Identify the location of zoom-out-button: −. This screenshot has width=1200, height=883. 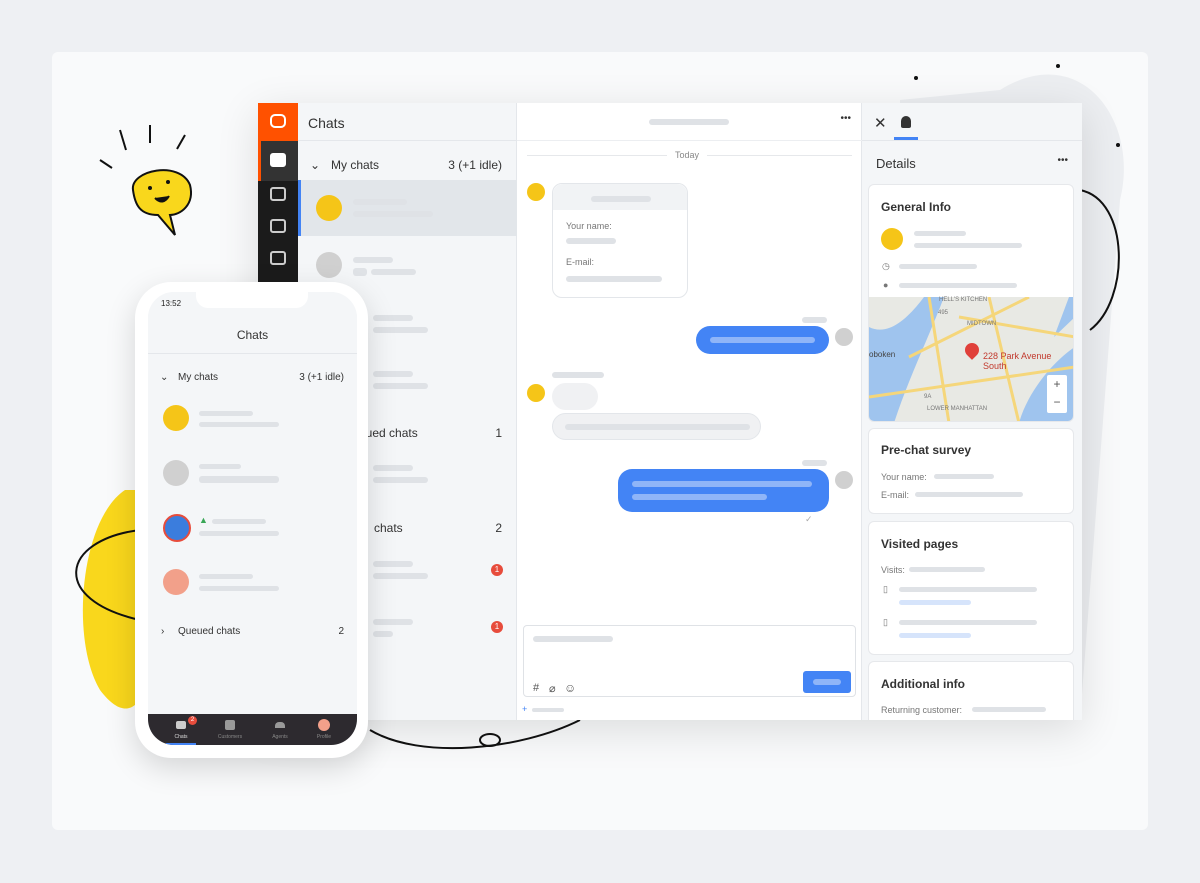
(1057, 402).